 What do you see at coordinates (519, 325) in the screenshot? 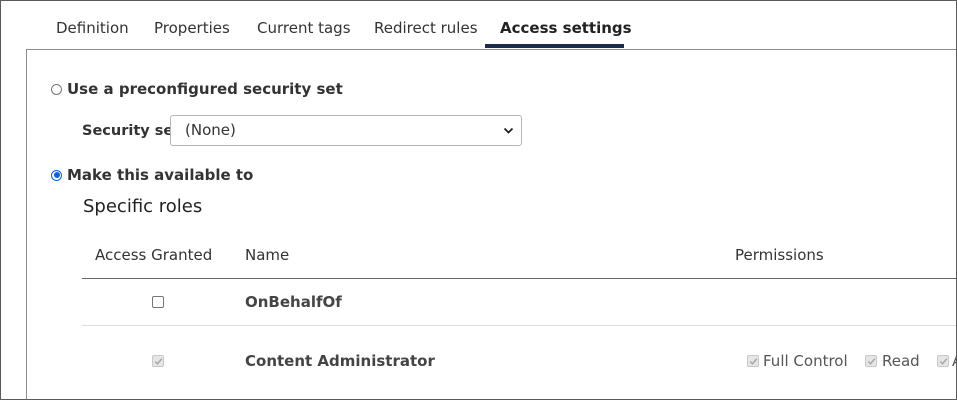
I see `row-divider` at bounding box center [519, 325].